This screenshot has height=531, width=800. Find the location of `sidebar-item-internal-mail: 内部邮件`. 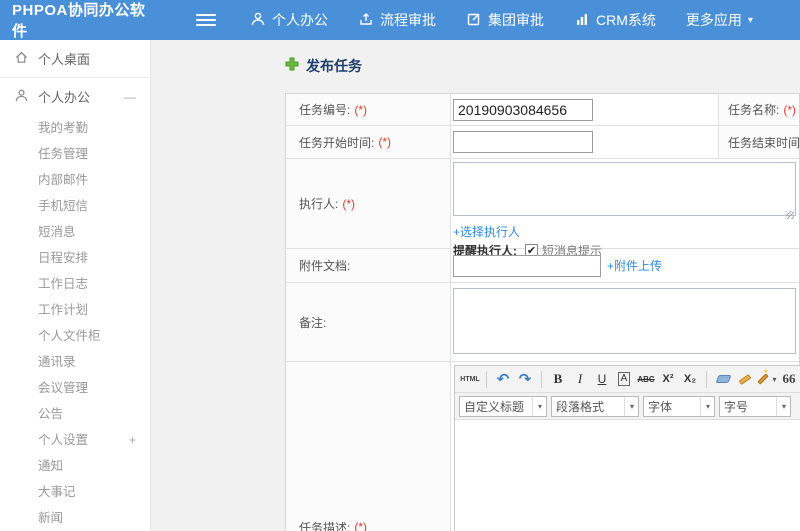

sidebar-item-internal-mail: 内部邮件 is located at coordinates (75, 180).